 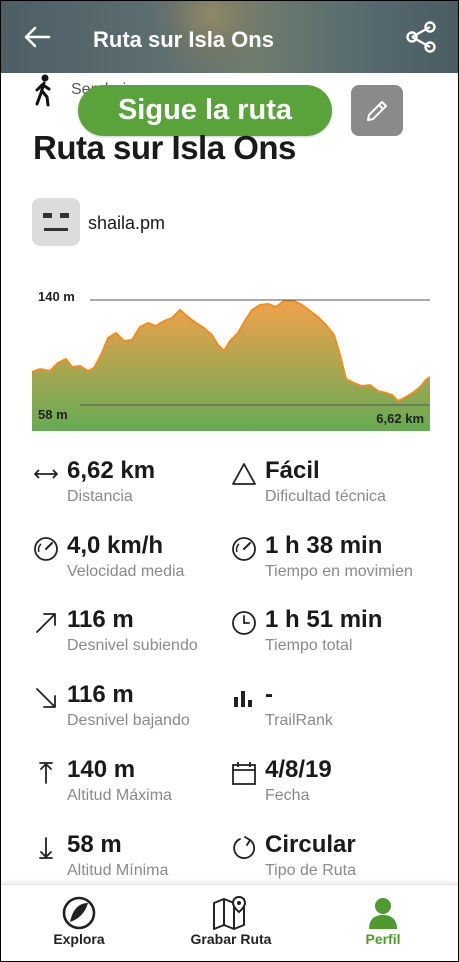 I want to click on avatar-mouth, so click(x=56, y=229).